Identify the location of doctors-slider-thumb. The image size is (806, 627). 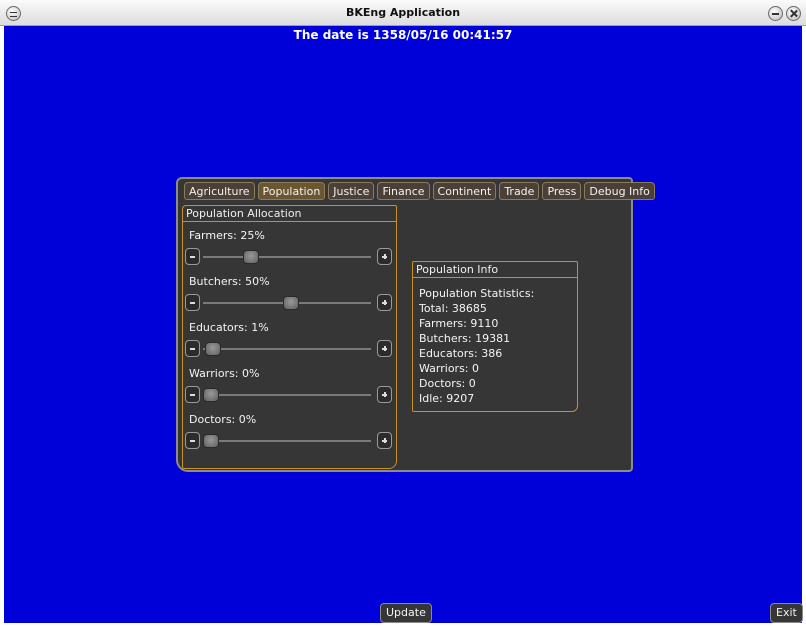
(211, 441).